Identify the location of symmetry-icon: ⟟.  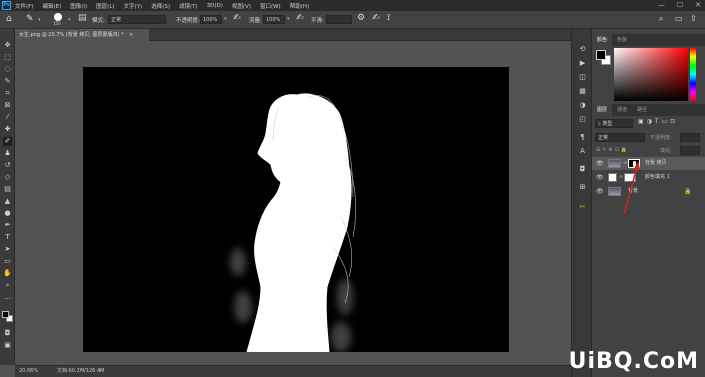
(388, 18).